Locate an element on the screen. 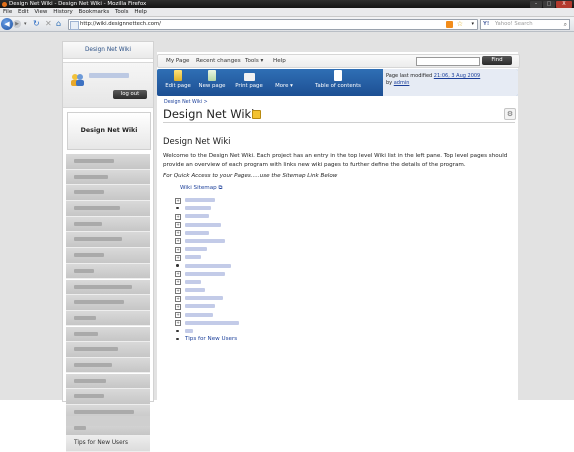  minimize-button: – is located at coordinates (536, 4).